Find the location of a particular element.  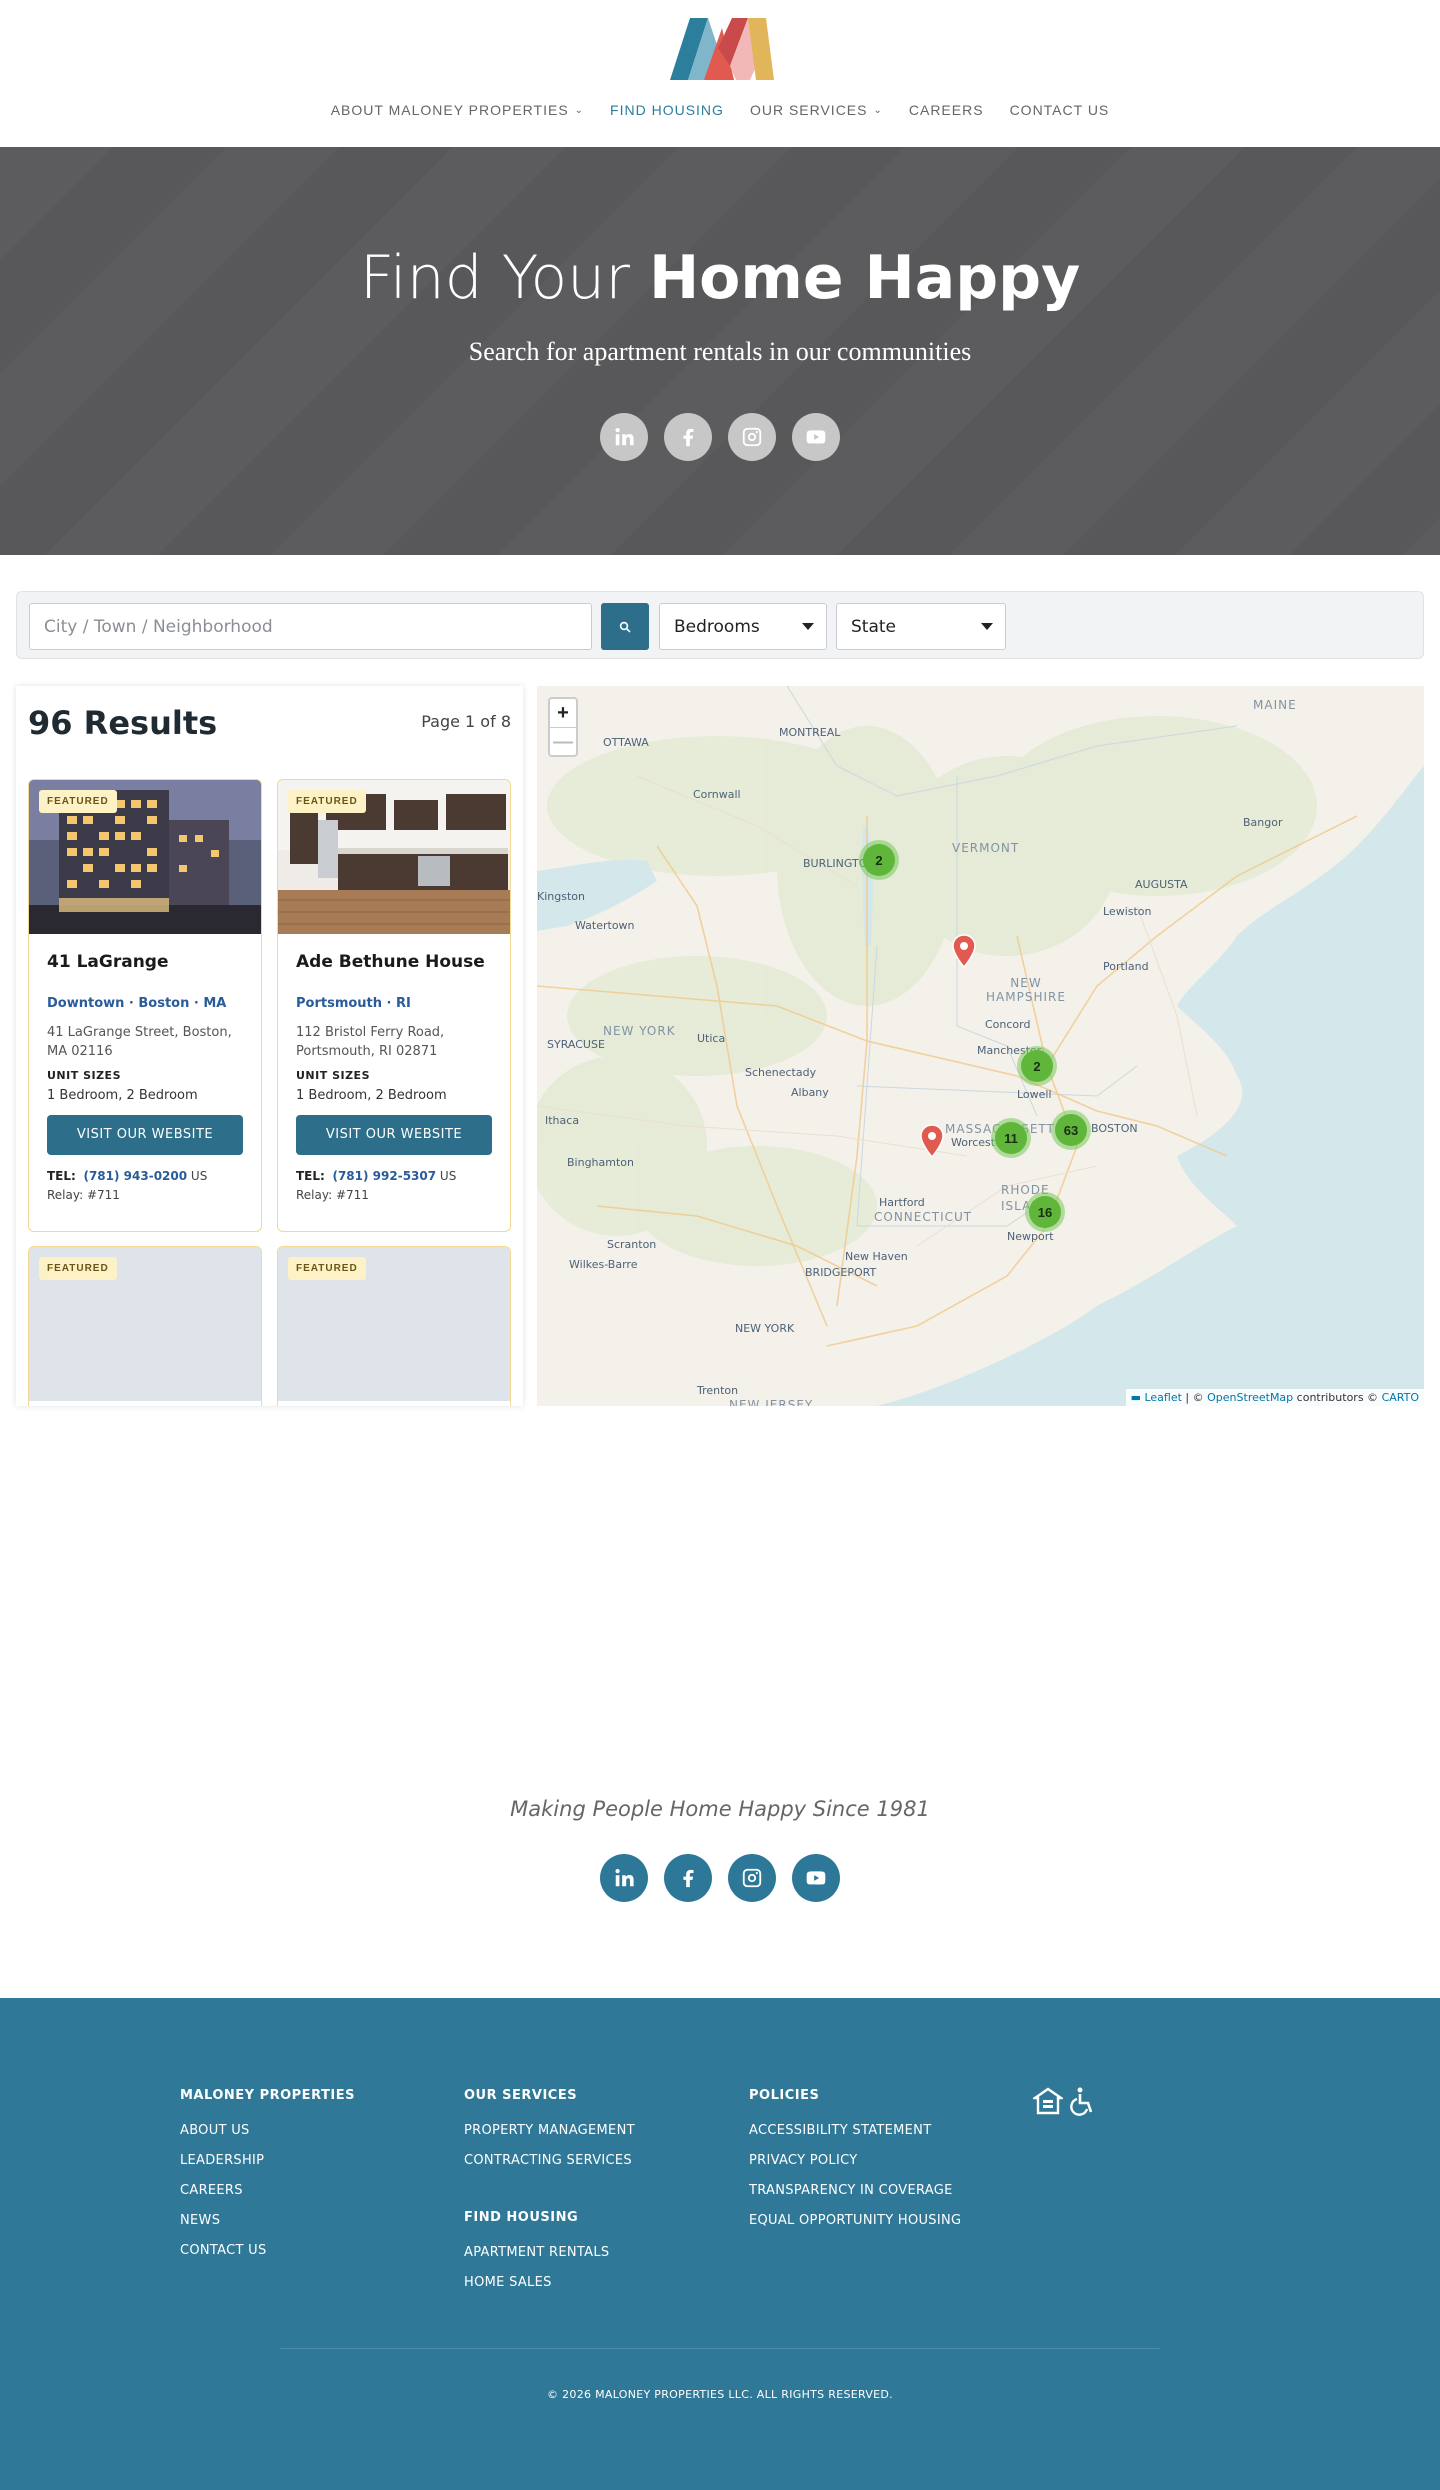

cluster-count: 2 is located at coordinates (1037, 1066).